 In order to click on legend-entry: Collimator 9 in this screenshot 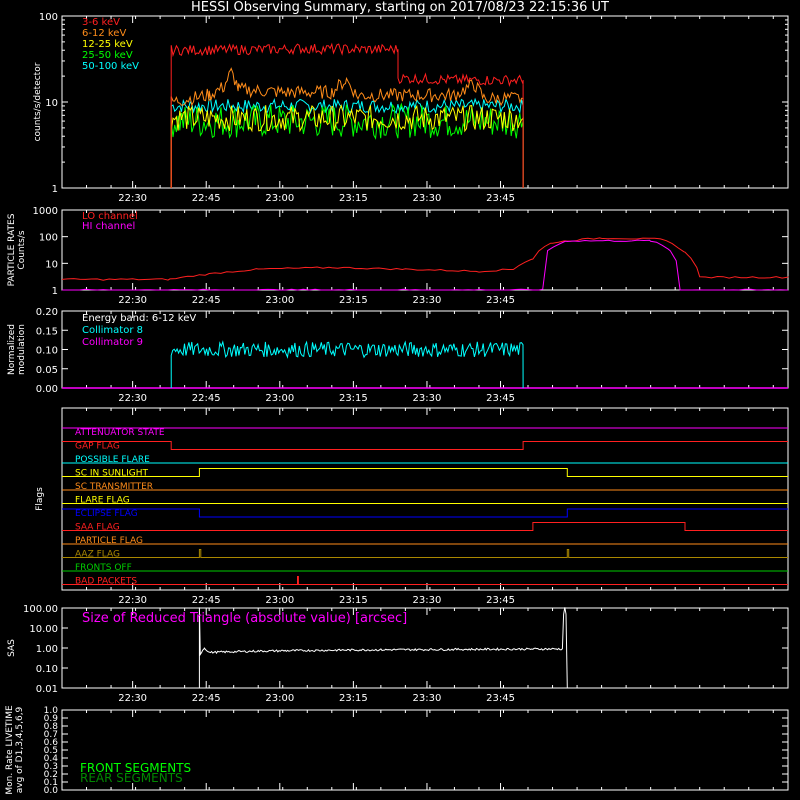, I will do `click(112, 342)`.